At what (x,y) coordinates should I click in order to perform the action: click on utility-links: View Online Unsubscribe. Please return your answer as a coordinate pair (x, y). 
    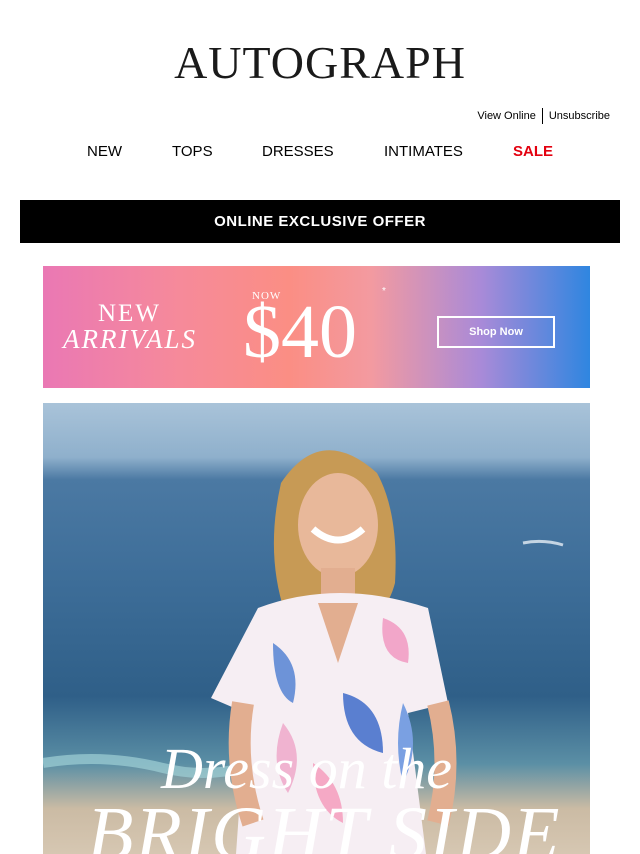
    Looking at the image, I should click on (543, 116).